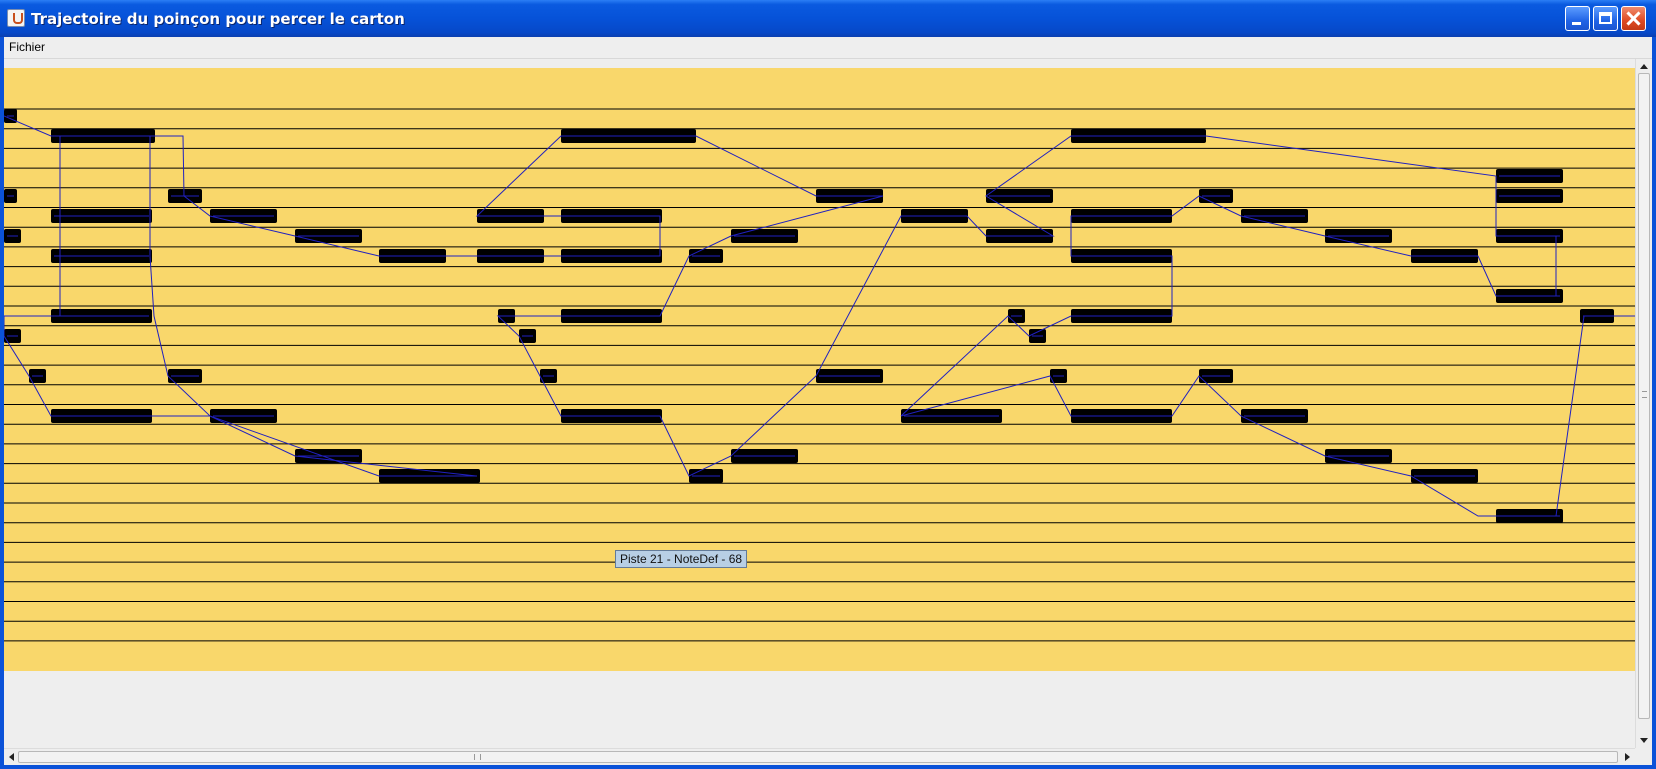 This screenshot has width=1656, height=769. What do you see at coordinates (828, 48) in the screenshot?
I see `menu-bar: Fichier` at bounding box center [828, 48].